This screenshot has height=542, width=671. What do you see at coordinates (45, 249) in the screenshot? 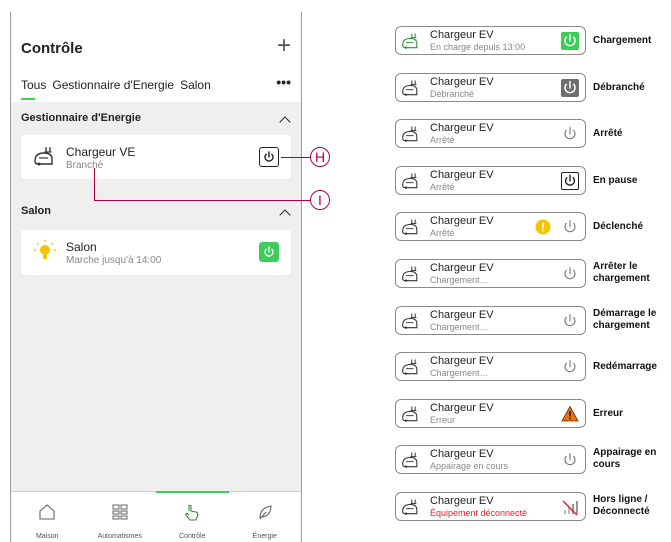
I see `light-bulb-icon` at bounding box center [45, 249].